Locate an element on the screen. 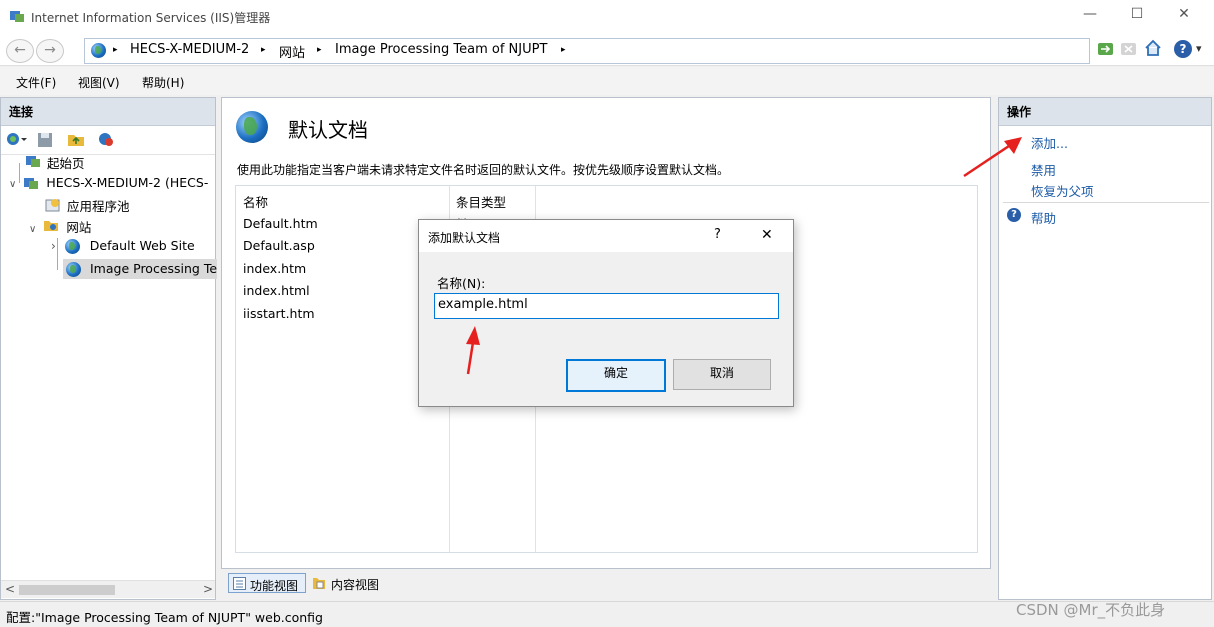 The width and height of the screenshot is (1214, 627). connections-header: 连接 is located at coordinates (108, 112).